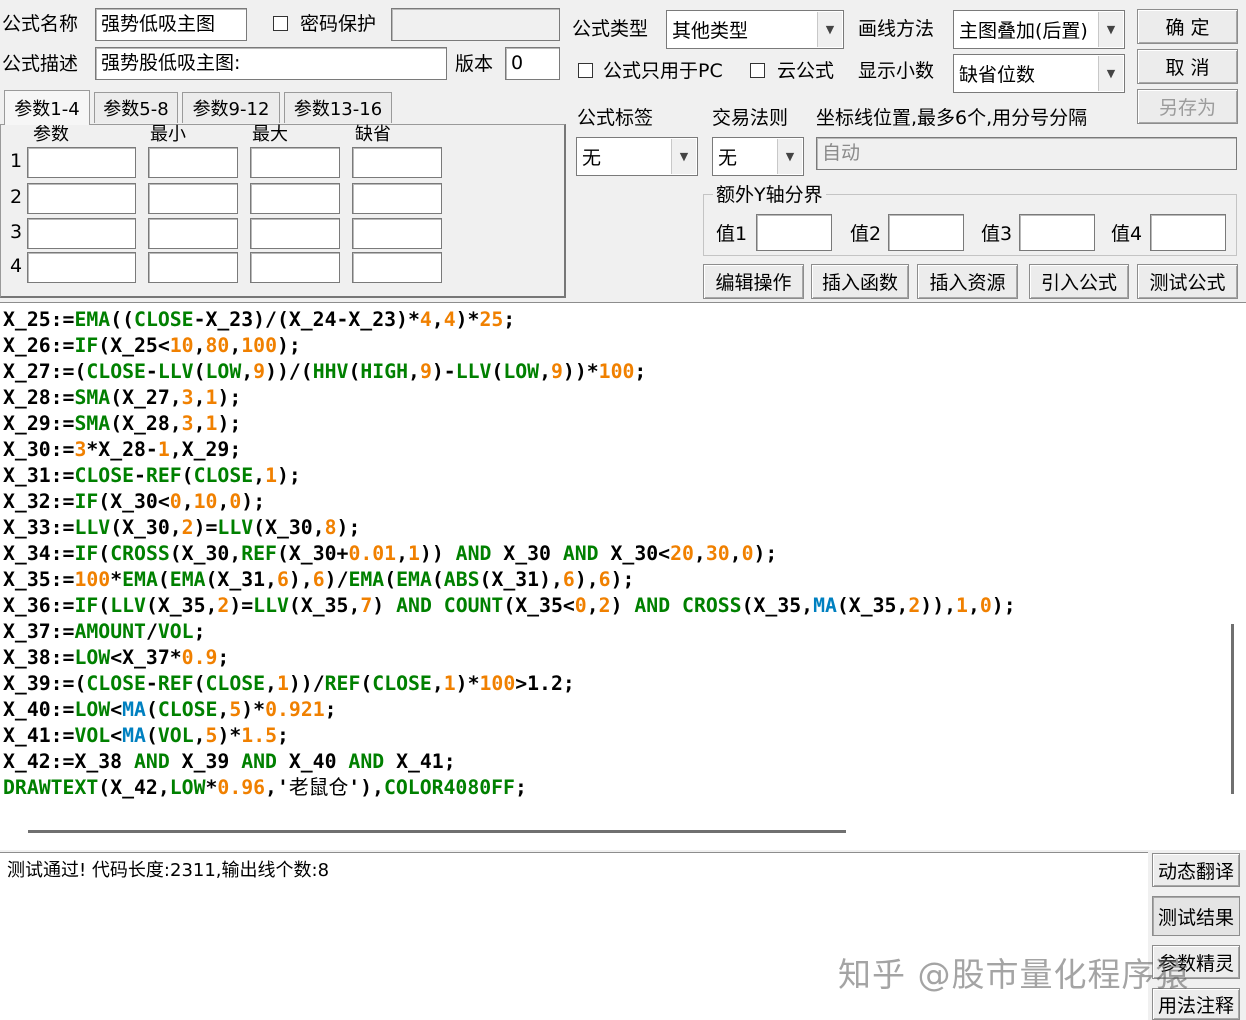 This screenshot has width=1246, height=1020. Describe the element at coordinates (271, 63) in the screenshot. I see `formula-desc-input: 强势股低吸主图:` at that location.